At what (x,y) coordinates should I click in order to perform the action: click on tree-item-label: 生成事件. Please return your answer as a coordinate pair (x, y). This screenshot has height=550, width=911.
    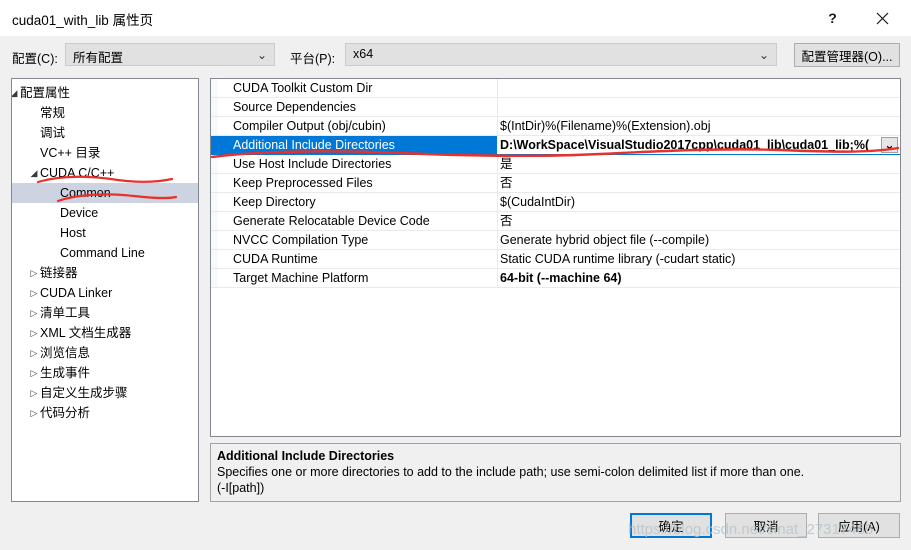
    Looking at the image, I should click on (65, 373).